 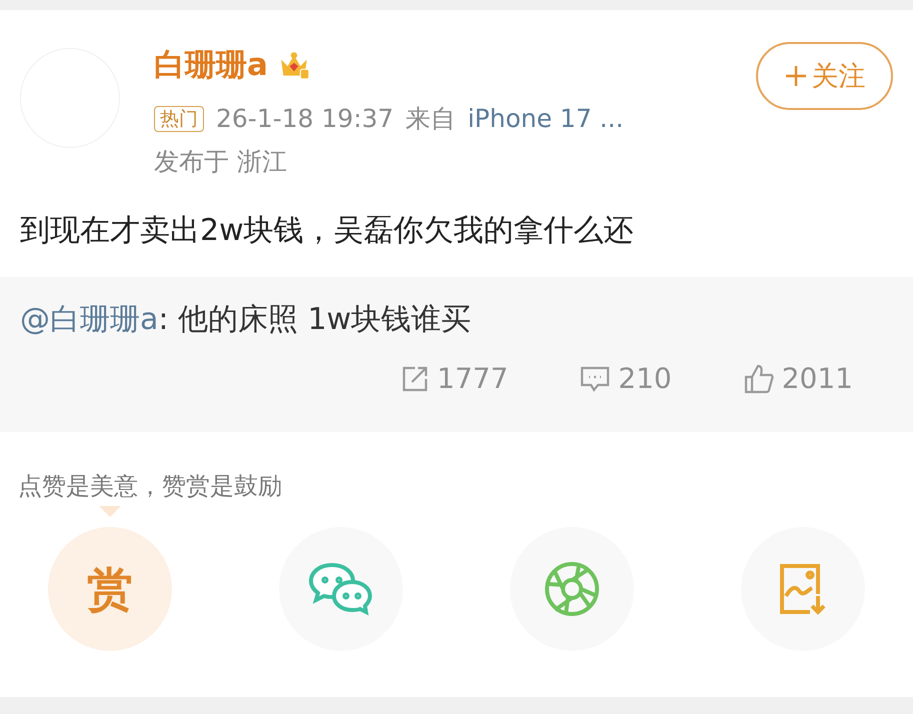 What do you see at coordinates (595, 378) in the screenshot?
I see `comment-icon` at bounding box center [595, 378].